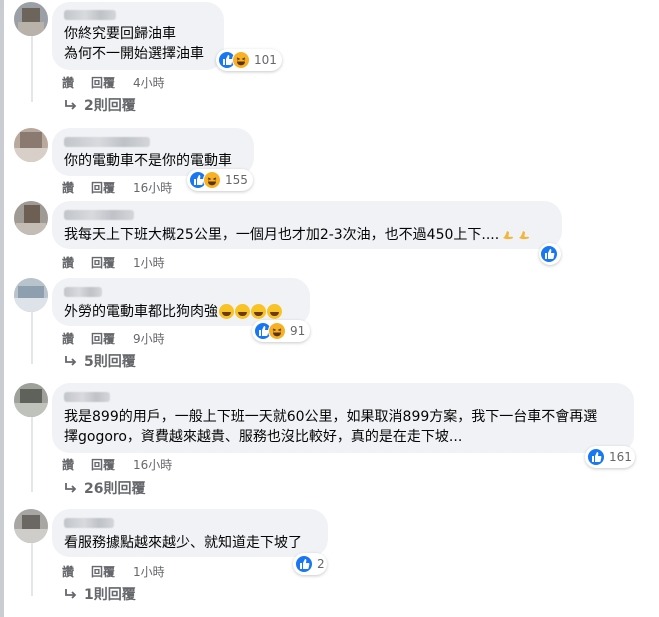  I want to click on comment-bubble: 外勞的電動車都比狗肉強, so click(181, 302).